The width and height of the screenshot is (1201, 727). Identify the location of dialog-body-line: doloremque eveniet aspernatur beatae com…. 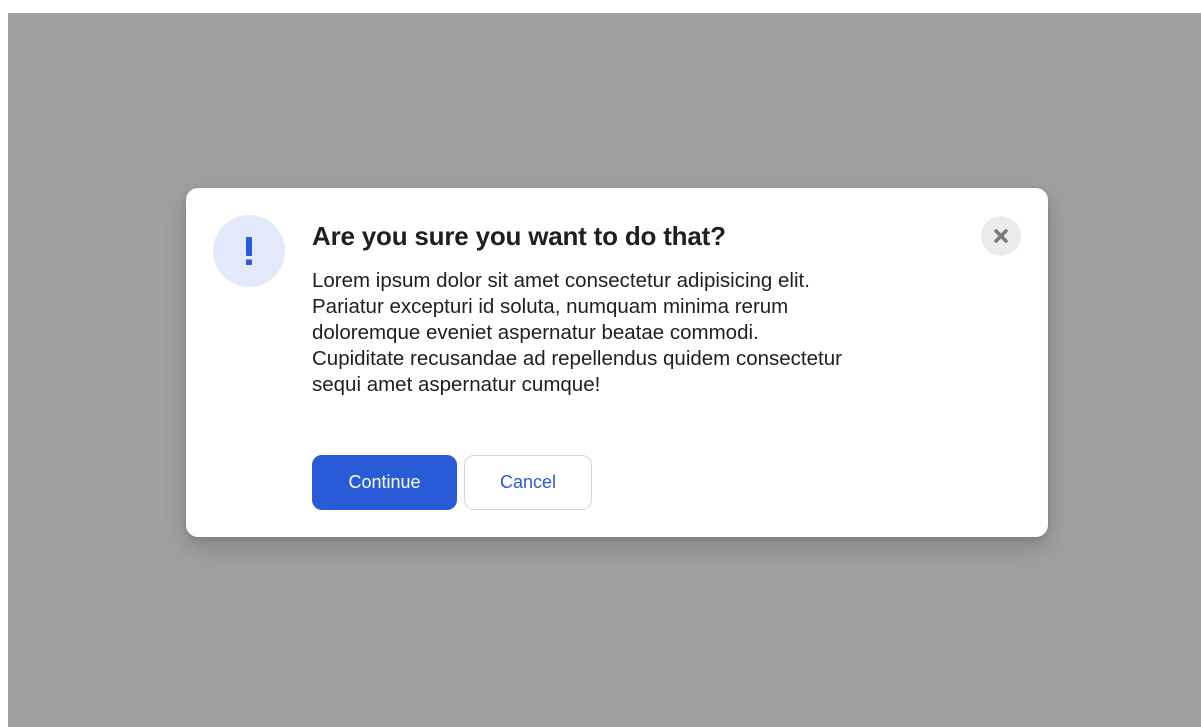
(535, 332).